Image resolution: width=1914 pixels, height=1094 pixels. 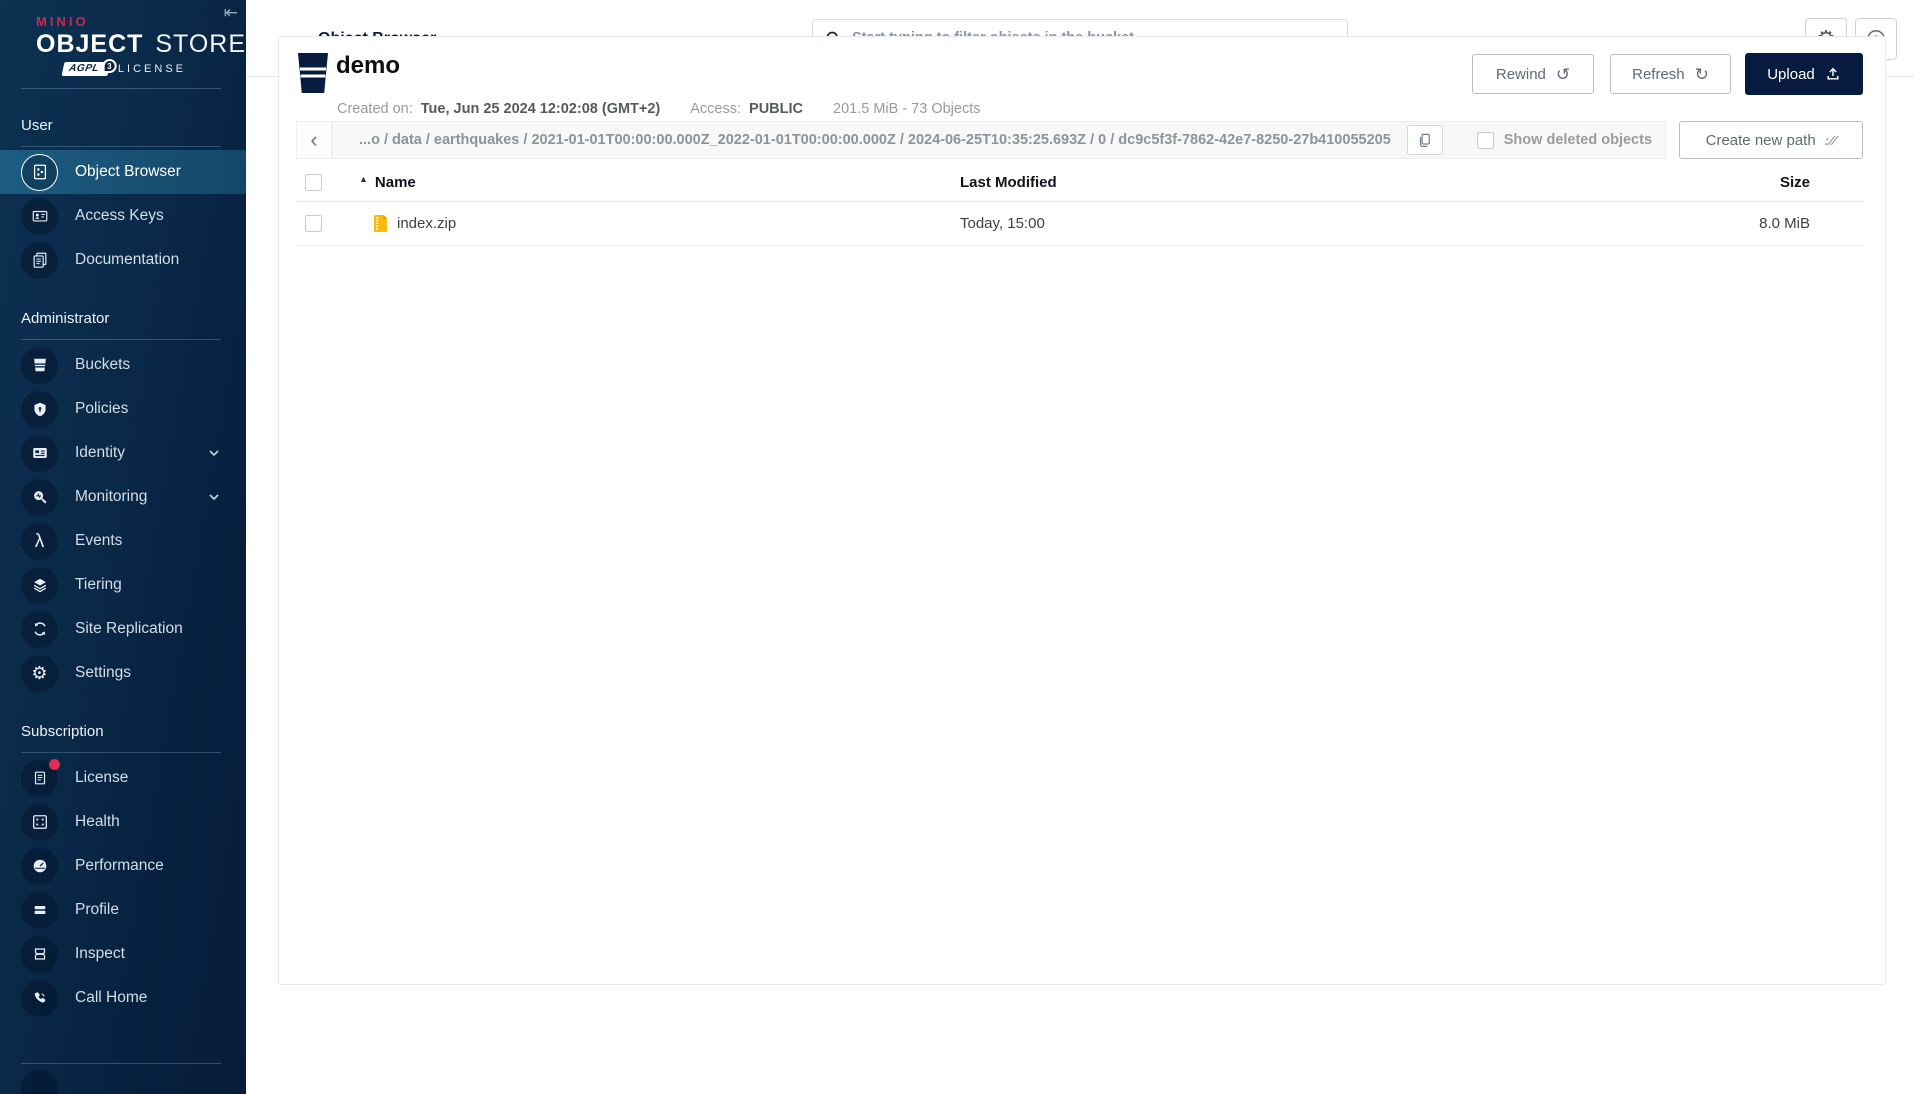 I want to click on agpl-v3-icon: 3, so click(x=109, y=66).